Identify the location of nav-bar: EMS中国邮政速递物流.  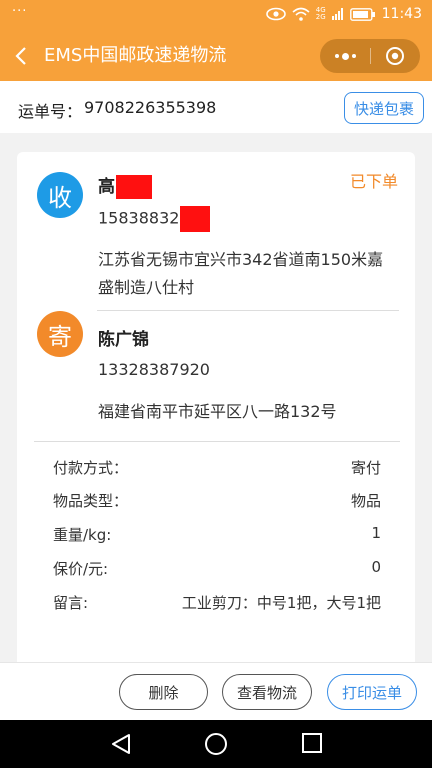
(216, 56).